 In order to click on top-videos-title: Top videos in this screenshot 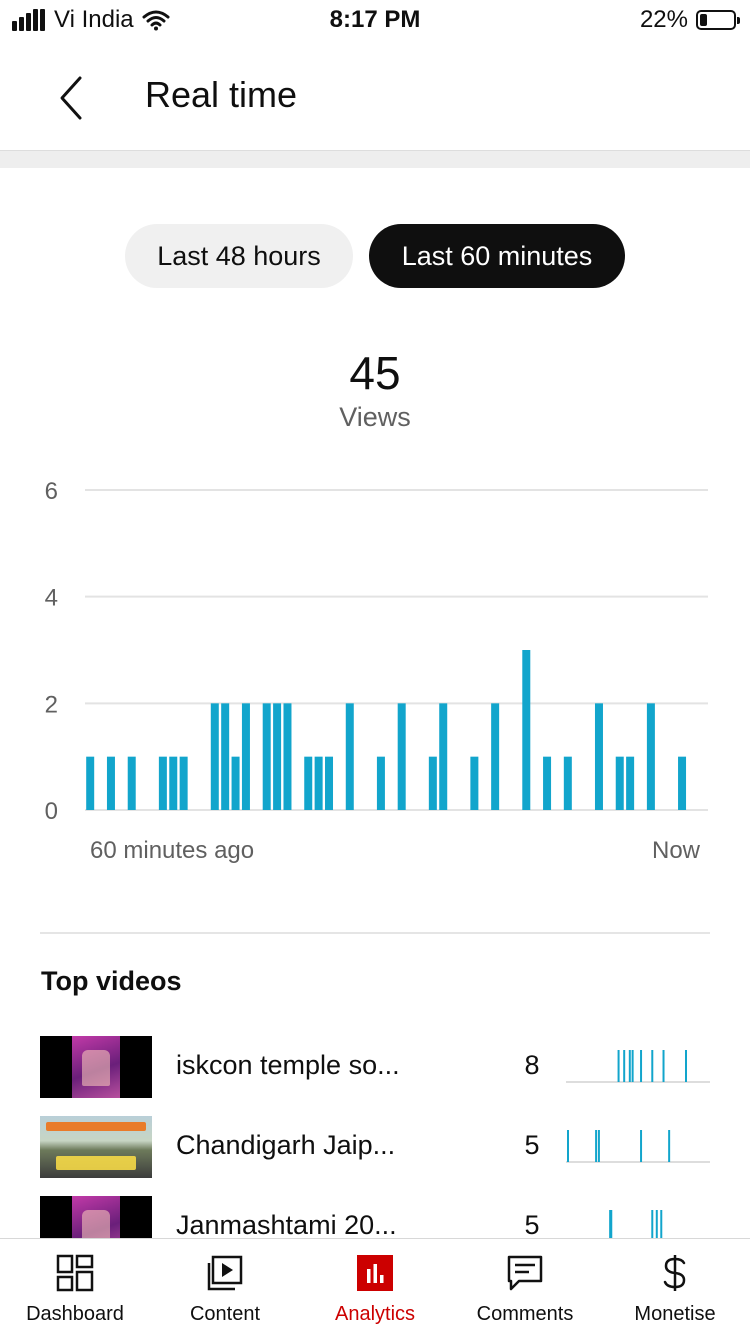, I will do `click(111, 981)`.